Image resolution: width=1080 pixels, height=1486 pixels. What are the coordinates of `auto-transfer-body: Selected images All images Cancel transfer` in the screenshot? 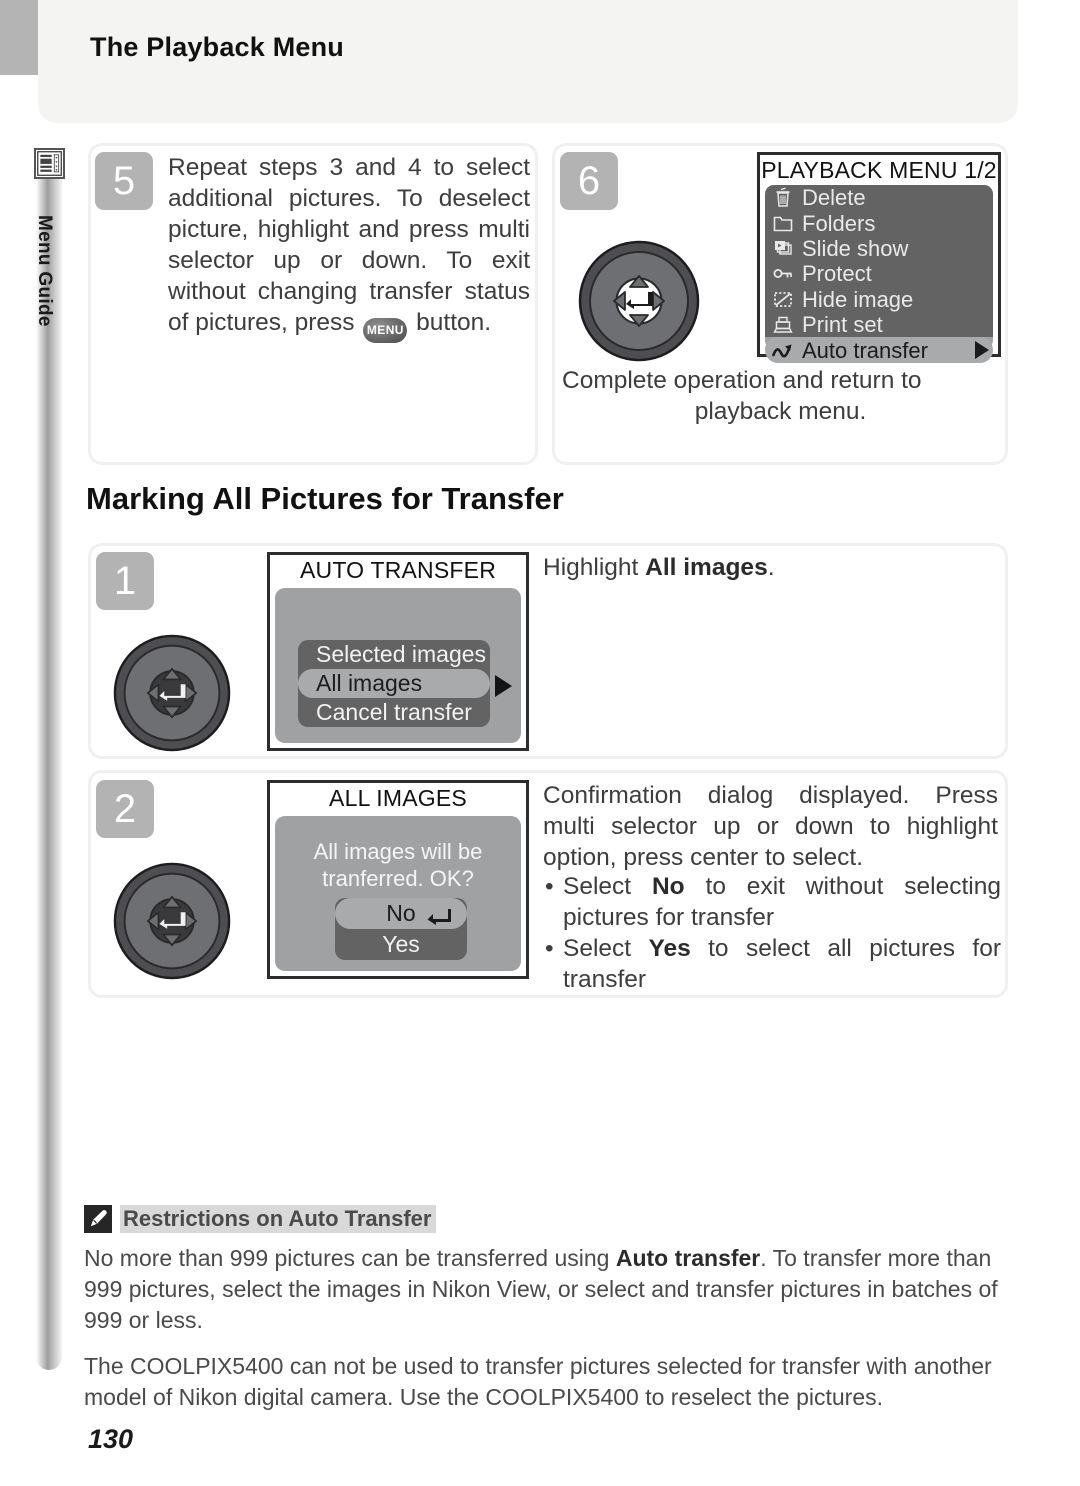 It's located at (398, 665).